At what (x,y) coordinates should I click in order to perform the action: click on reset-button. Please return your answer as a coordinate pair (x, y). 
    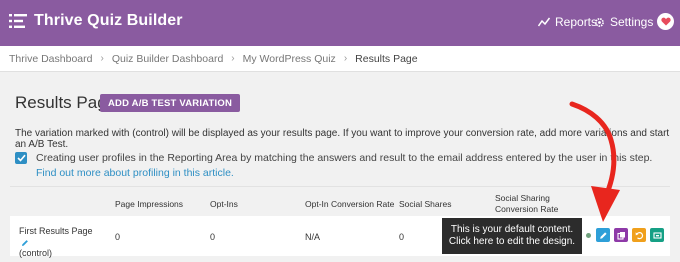
    Looking at the image, I should click on (639, 235).